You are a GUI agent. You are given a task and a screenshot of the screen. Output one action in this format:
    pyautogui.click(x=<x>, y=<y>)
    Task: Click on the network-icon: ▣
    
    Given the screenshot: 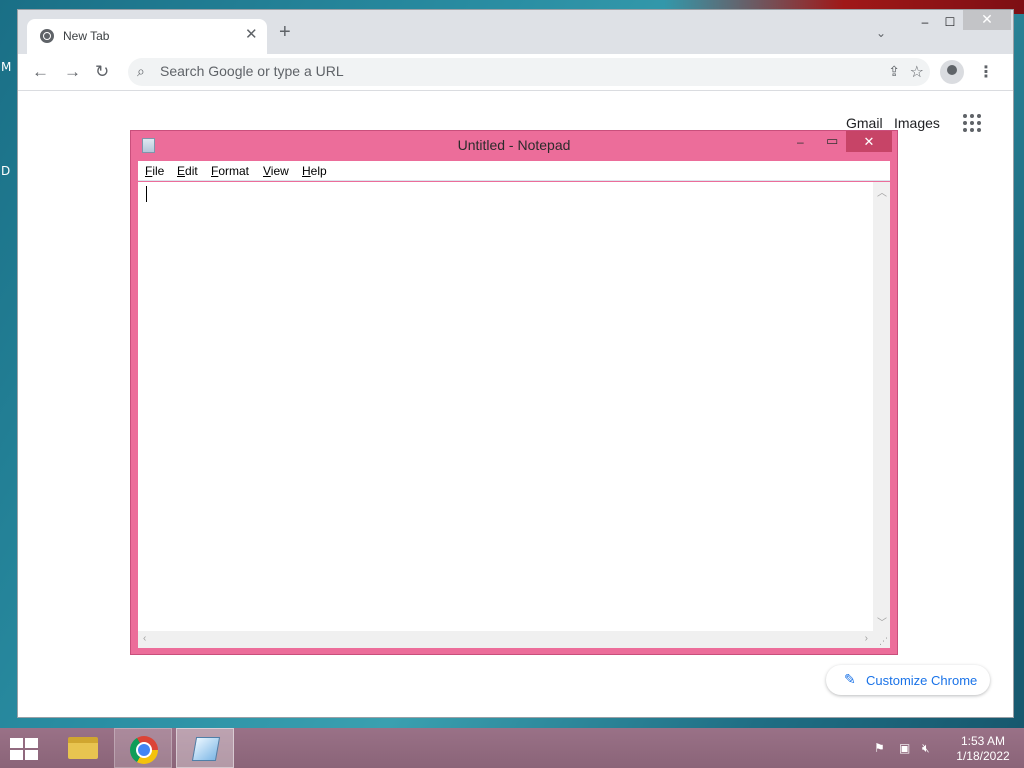 What is the action you would take?
    pyautogui.click(x=904, y=748)
    